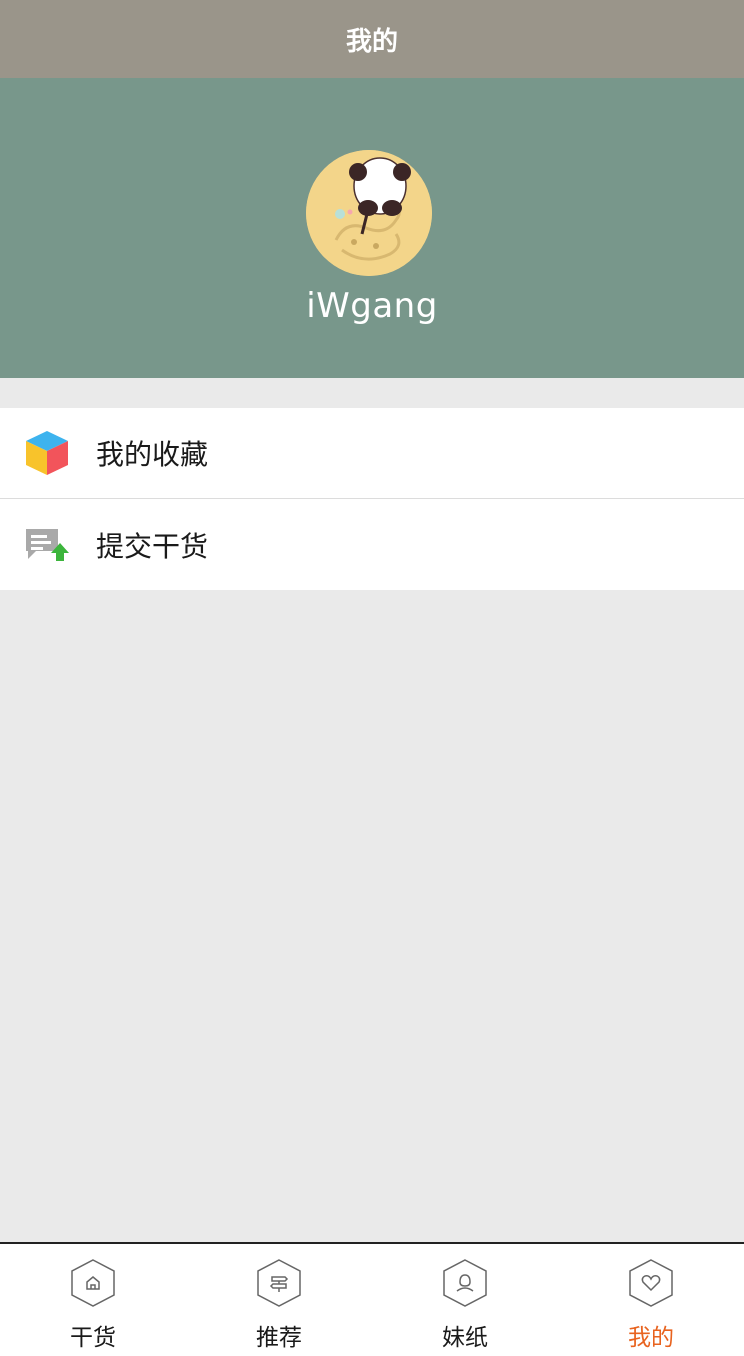 The height and width of the screenshot is (1356, 744). I want to click on tab-mine: 我的, so click(651, 1300).